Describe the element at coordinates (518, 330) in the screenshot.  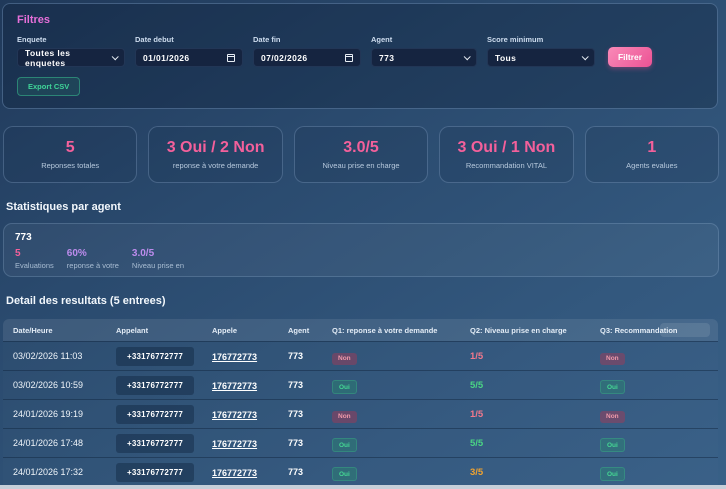
I see `column-header-q2: Q2: Niveau prise en charge` at that location.